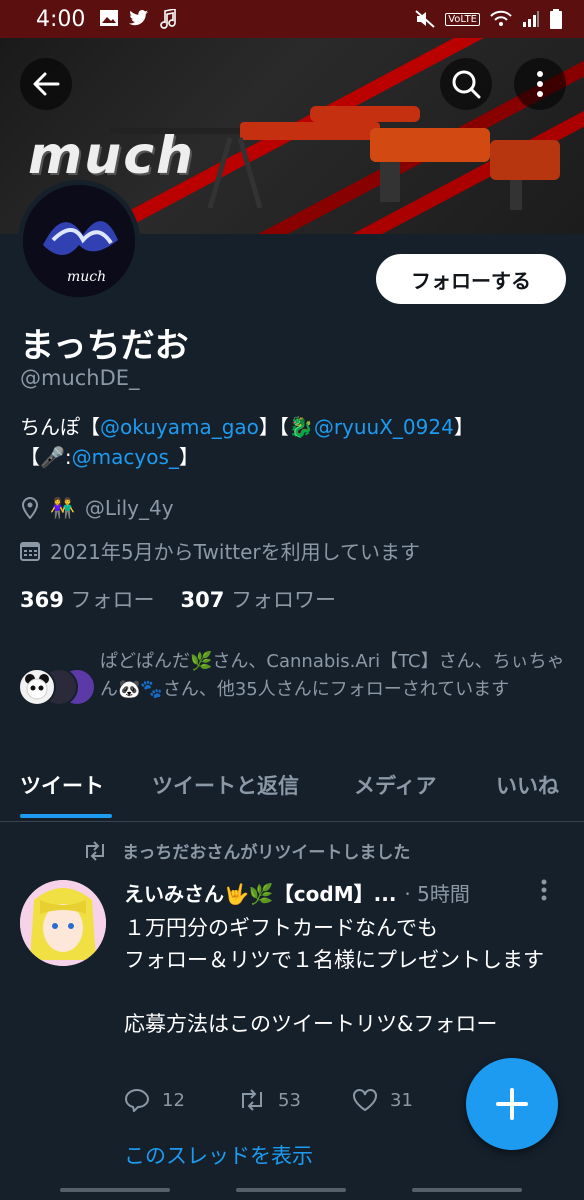 The image size is (584, 1200). What do you see at coordinates (87, 599) in the screenshot?
I see `following-link: 369 フォロー` at bounding box center [87, 599].